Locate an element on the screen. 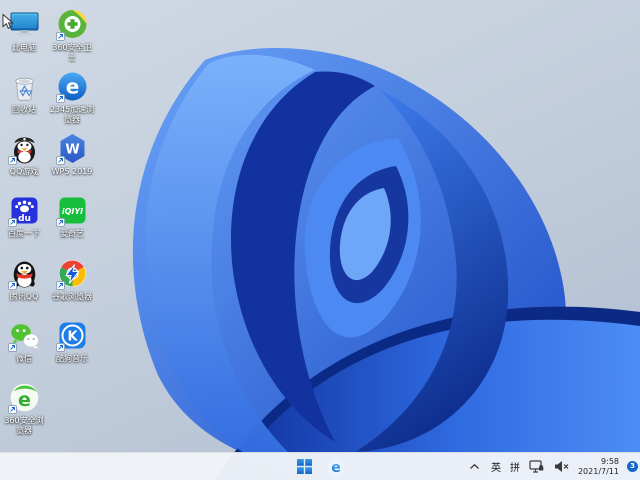  taskbar: e 英 拼 9:58 2021/7/11 3 is located at coordinates (320, 466).